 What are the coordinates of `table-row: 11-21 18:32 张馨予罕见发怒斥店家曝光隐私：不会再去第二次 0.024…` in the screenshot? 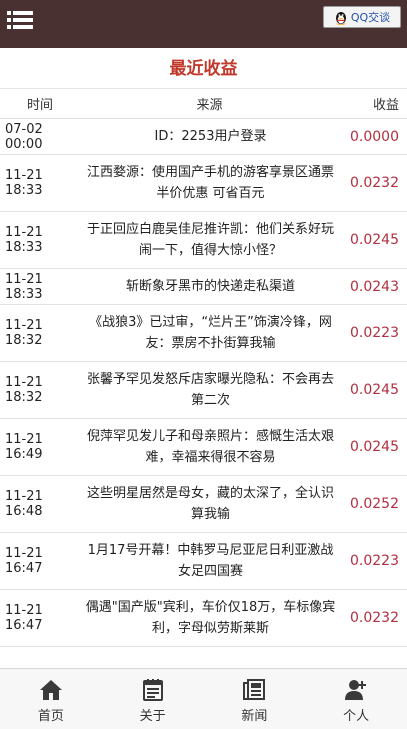 It's located at (203, 390).